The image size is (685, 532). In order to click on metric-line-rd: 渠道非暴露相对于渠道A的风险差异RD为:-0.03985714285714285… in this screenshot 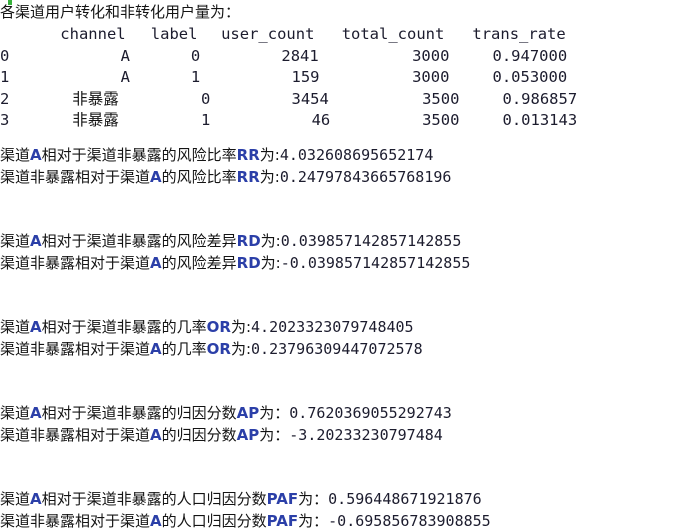, I will do `click(235, 264)`.